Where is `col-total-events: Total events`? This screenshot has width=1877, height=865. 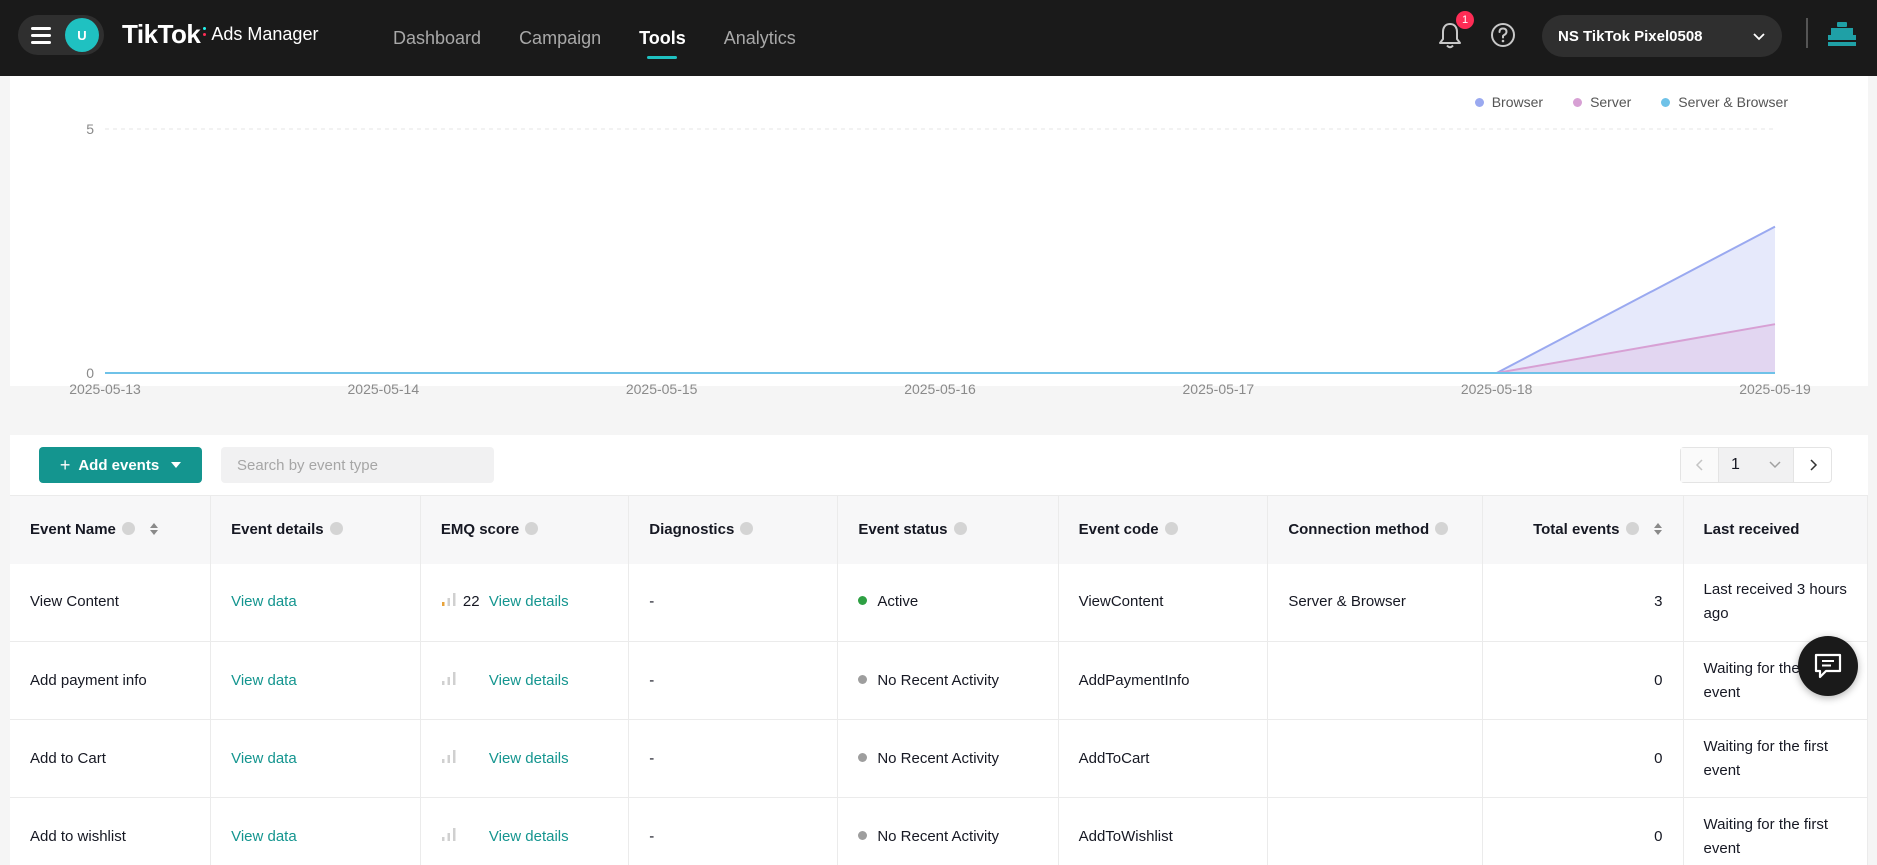
col-total-events: Total events is located at coordinates (1583, 529).